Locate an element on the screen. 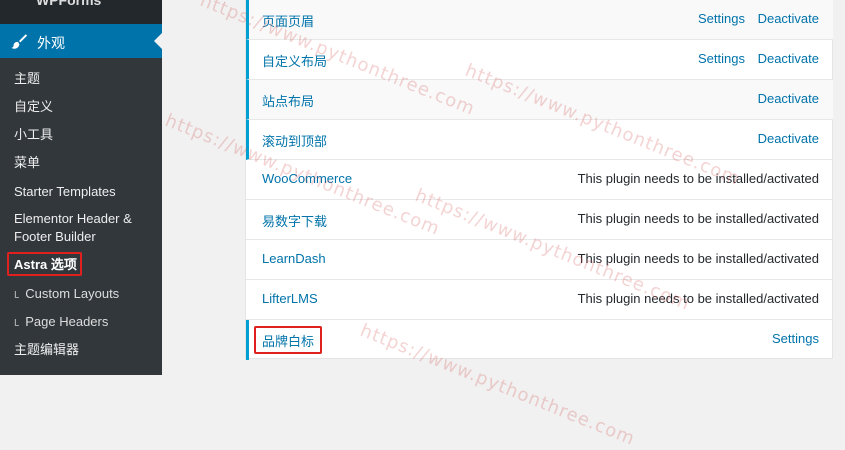 The height and width of the screenshot is (450, 845). module-name: LearnDash is located at coordinates (294, 258).